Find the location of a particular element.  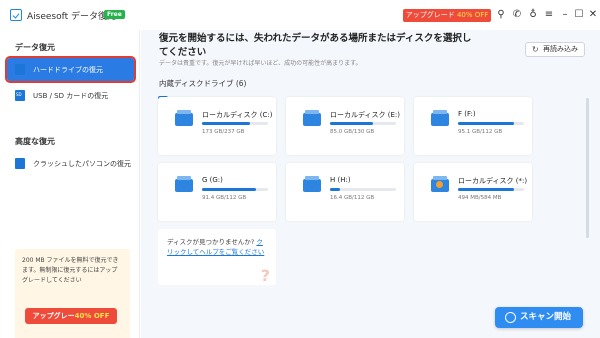

drive-name: ローカルディスク (E:) is located at coordinates (365, 115).